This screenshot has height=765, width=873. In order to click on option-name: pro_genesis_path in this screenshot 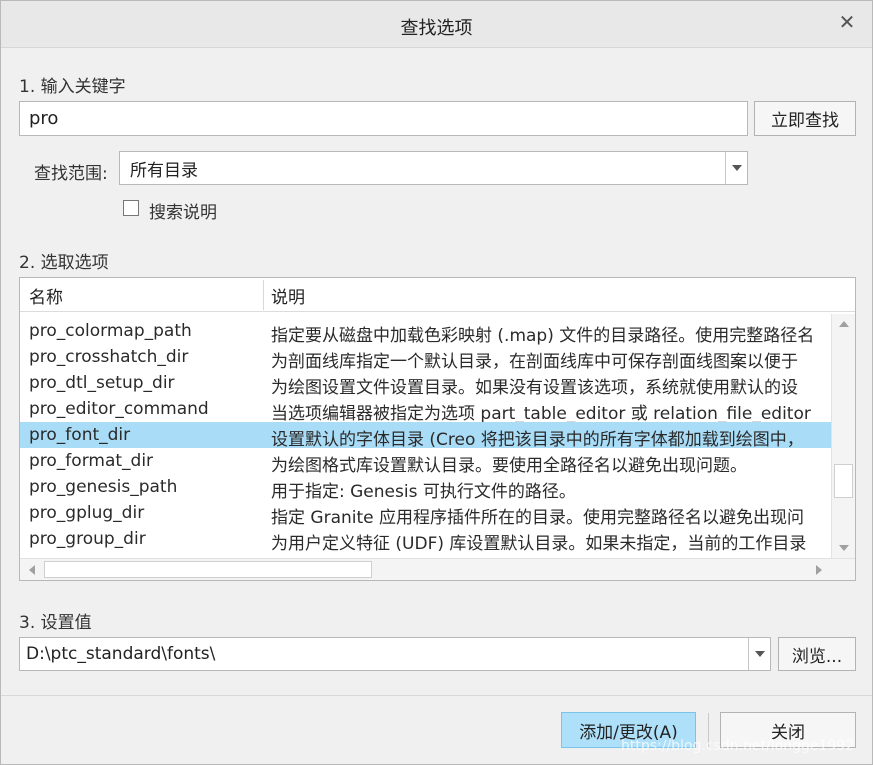, I will do `click(103, 487)`.